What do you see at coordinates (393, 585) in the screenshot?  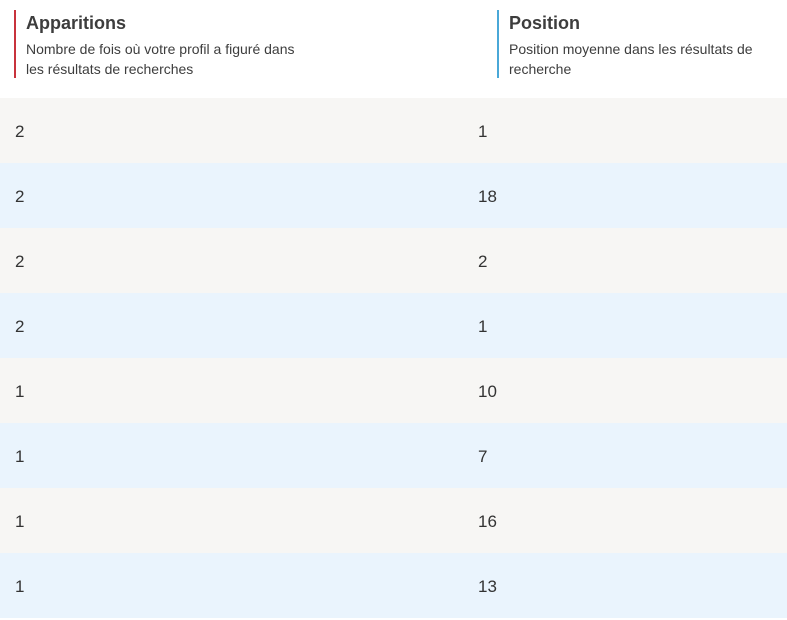 I see `table-row: 1 13` at bounding box center [393, 585].